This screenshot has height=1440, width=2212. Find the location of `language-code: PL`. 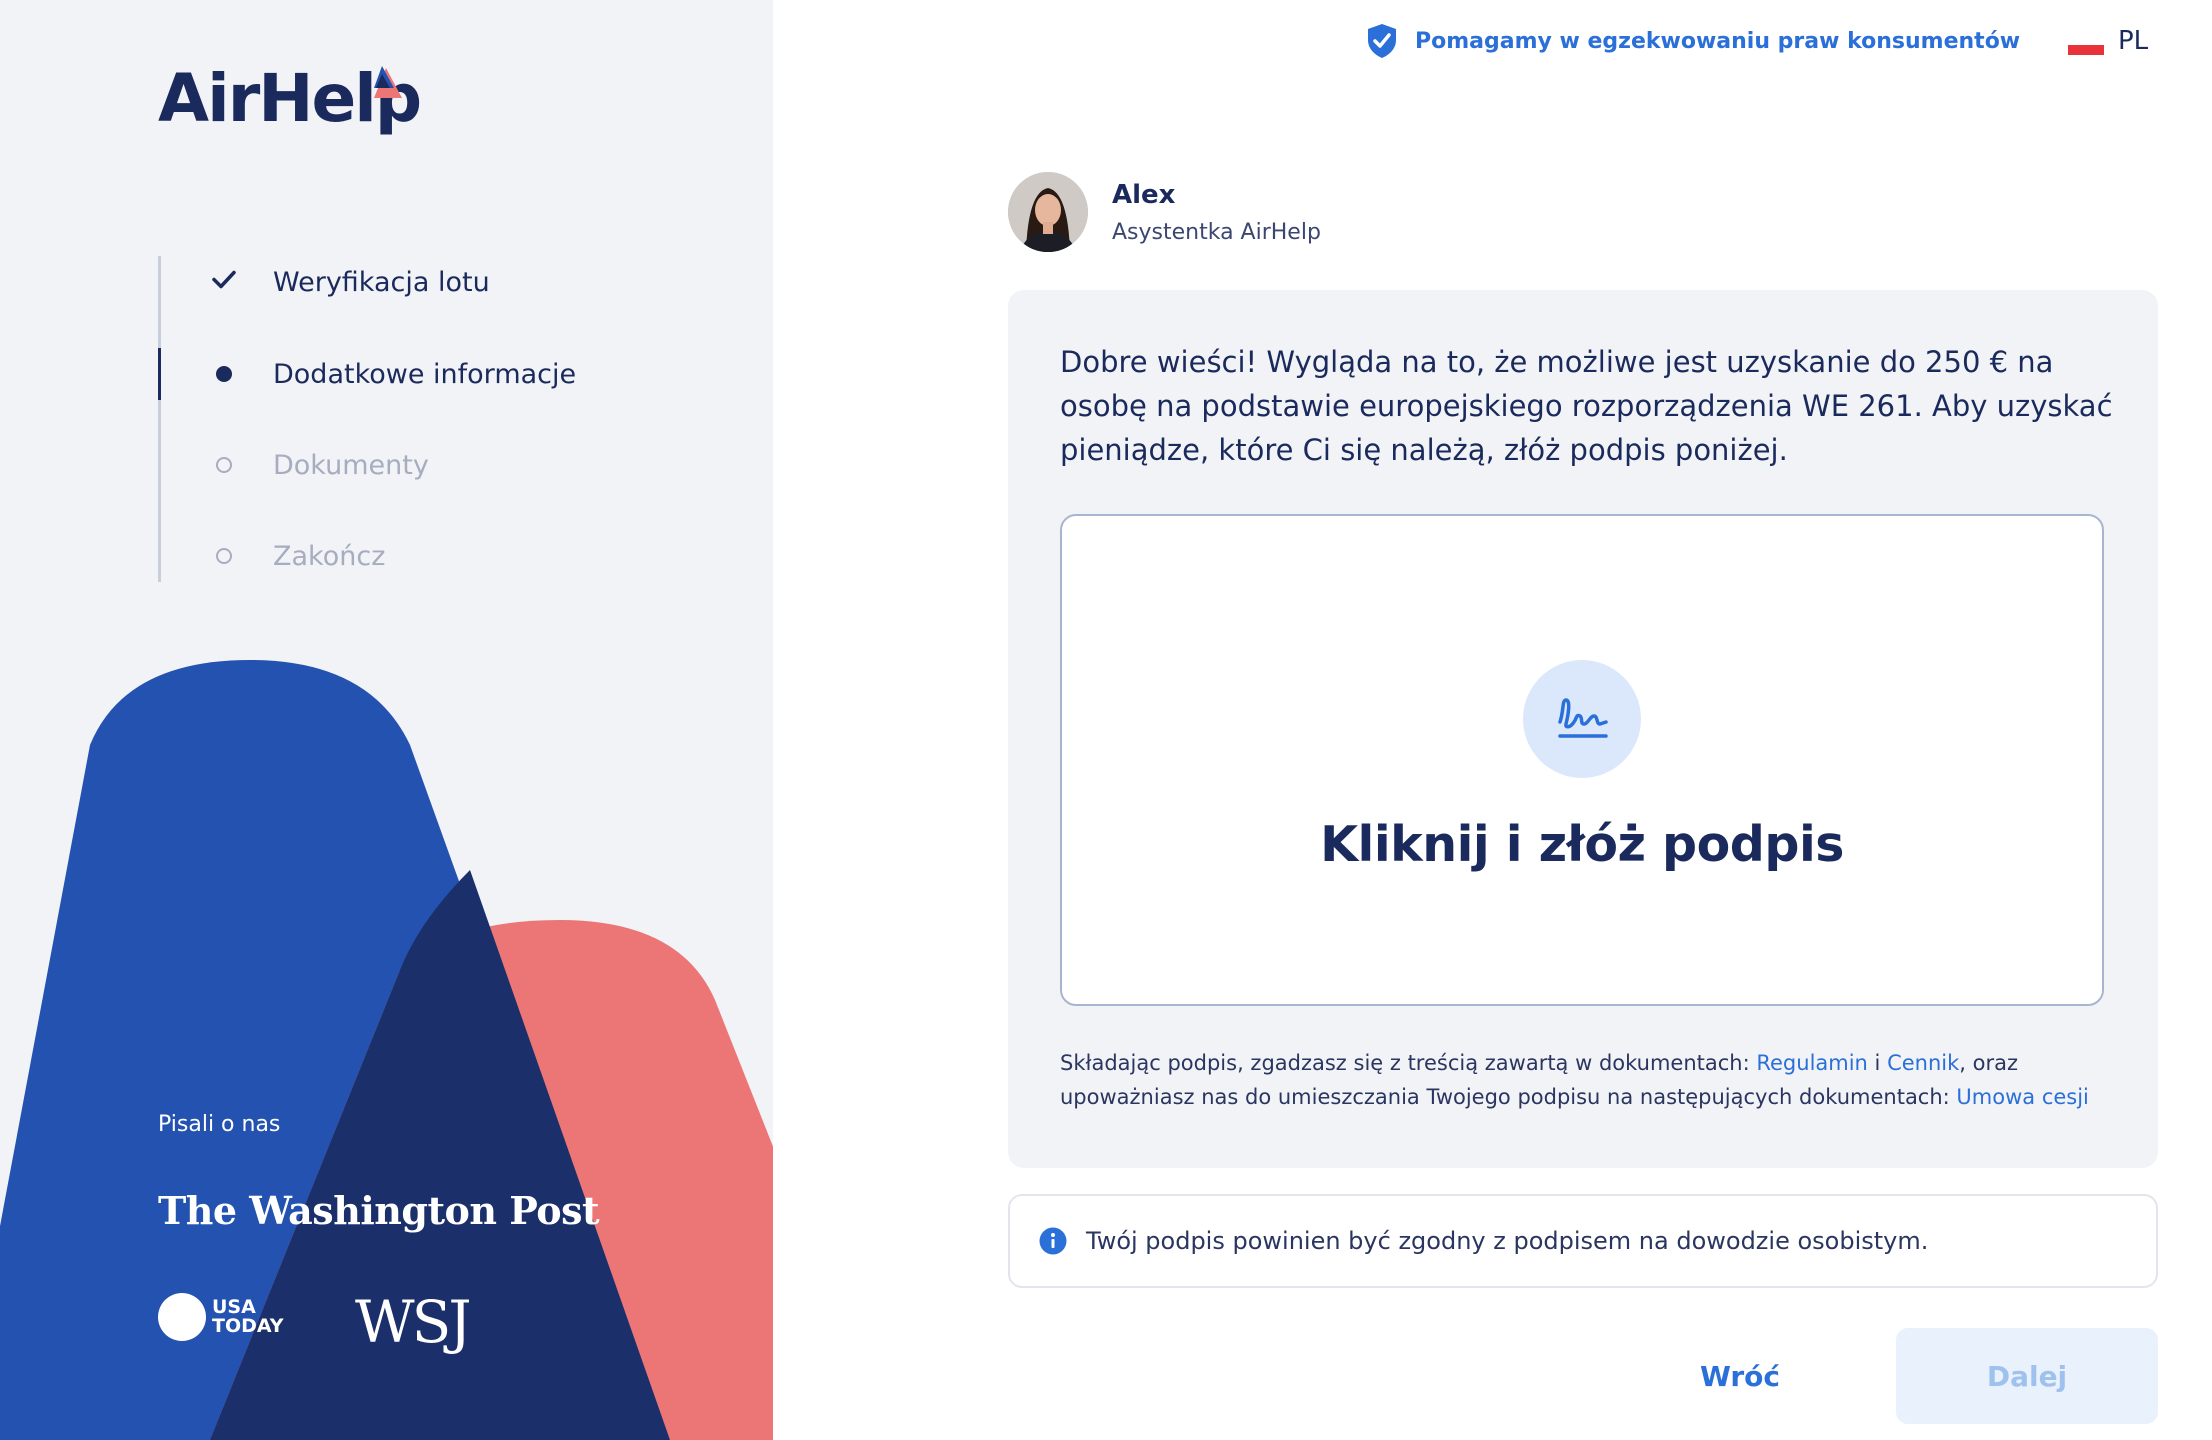

language-code: PL is located at coordinates (2133, 41).